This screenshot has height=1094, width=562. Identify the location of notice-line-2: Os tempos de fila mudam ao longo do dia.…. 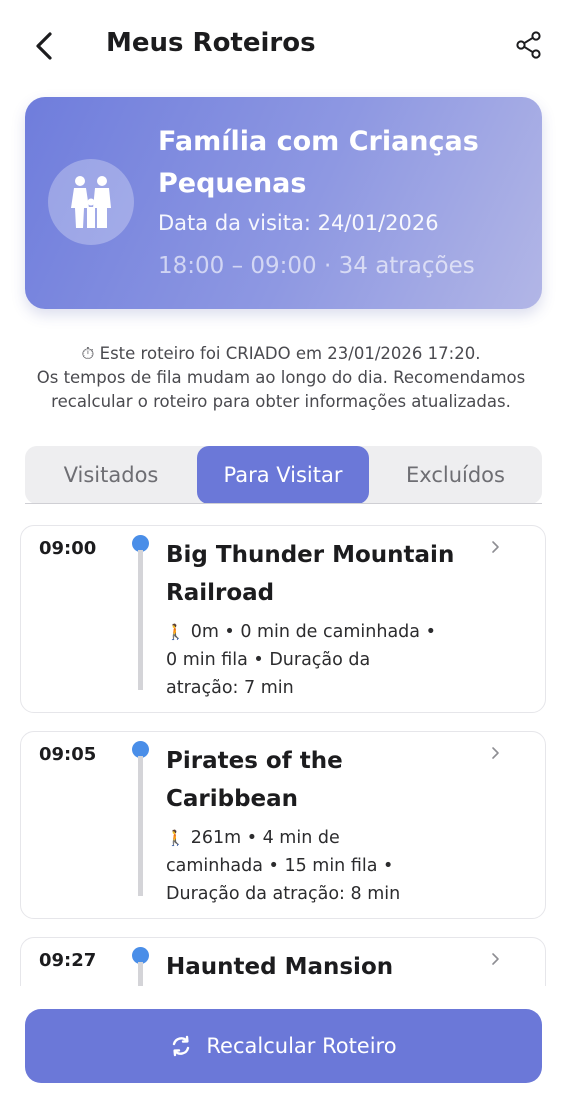
(281, 377).